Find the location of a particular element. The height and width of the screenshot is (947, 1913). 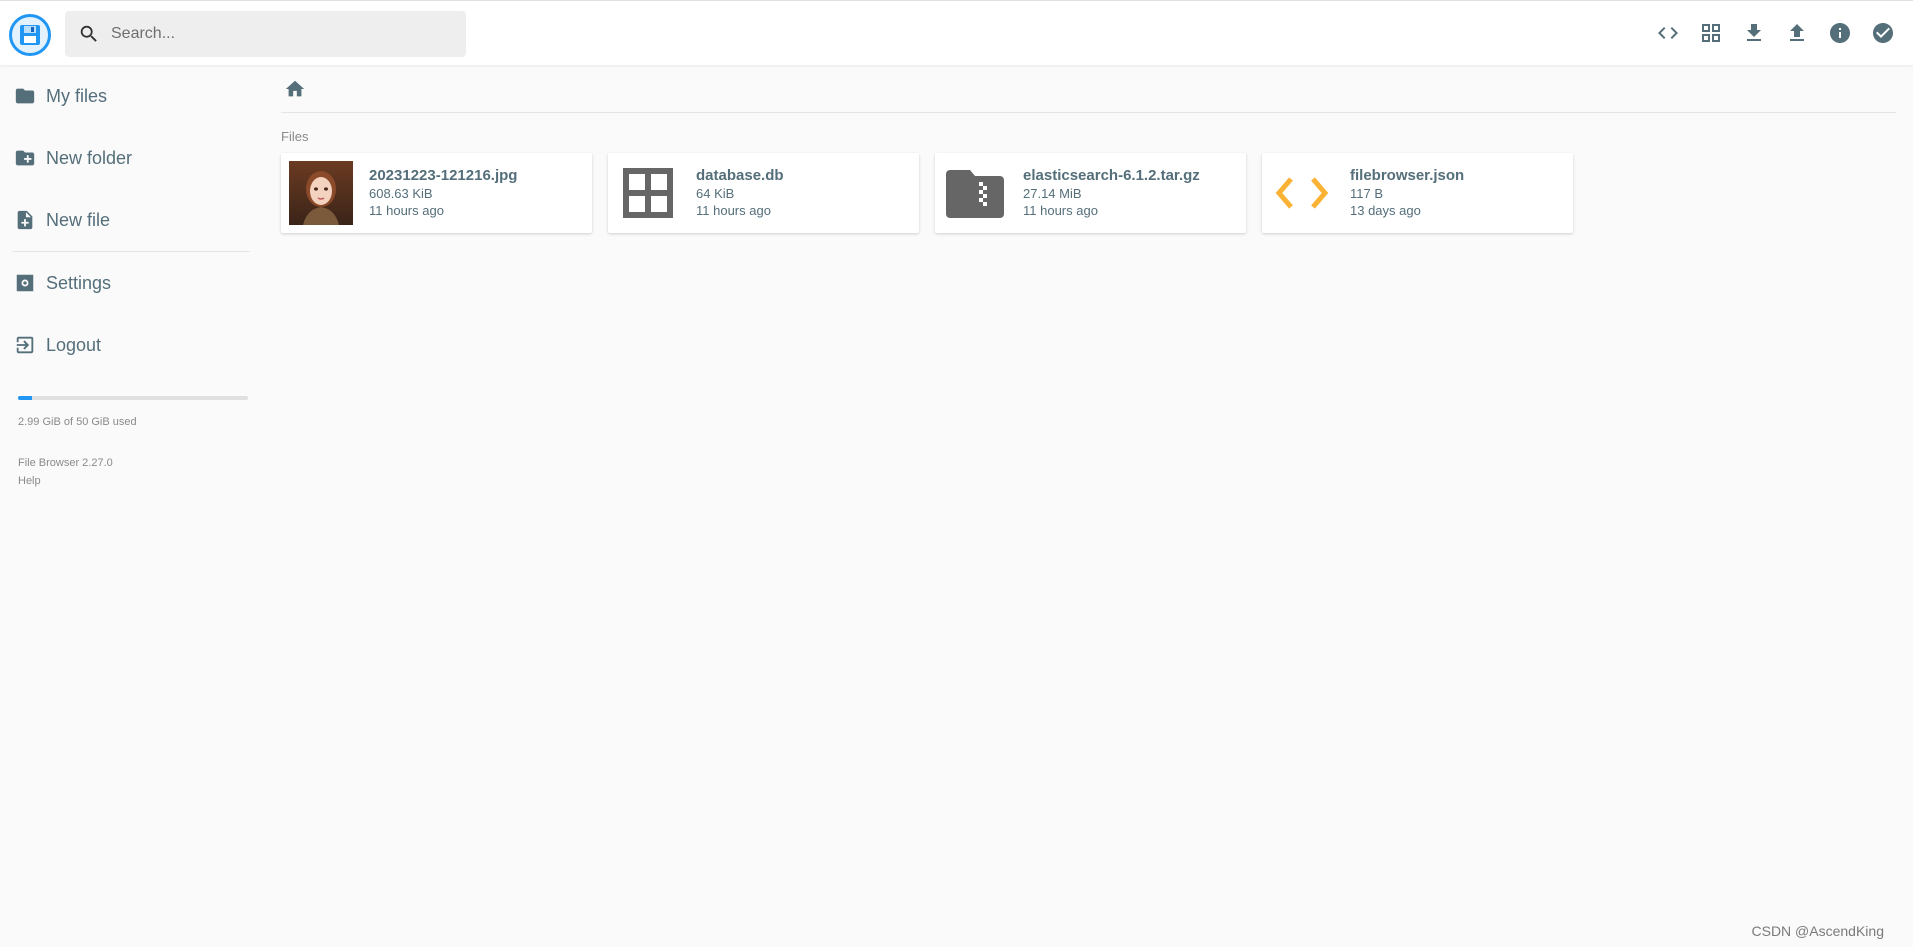

sidebar-item-logout: Logout is located at coordinates (125, 345).